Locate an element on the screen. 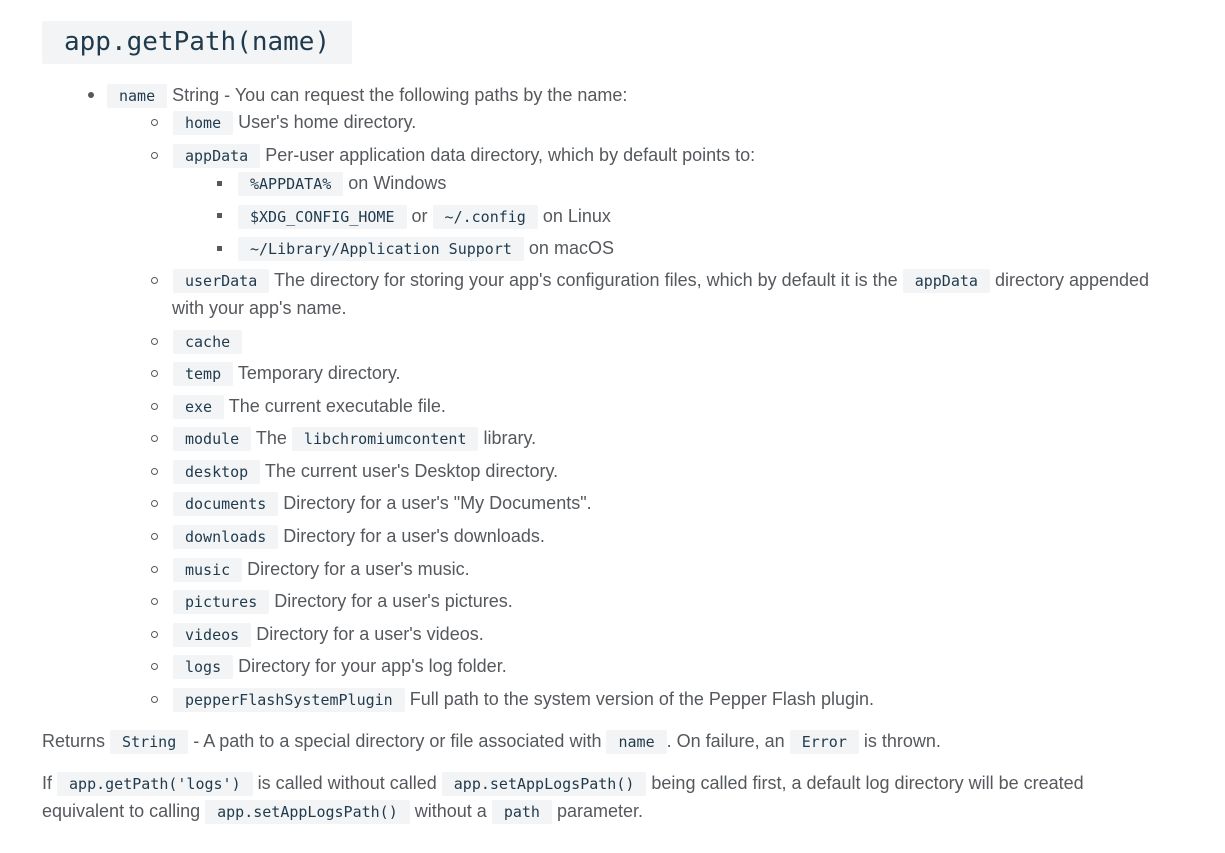 The width and height of the screenshot is (1225, 853). path-desc: Directory for a user's videos. is located at coordinates (370, 634).